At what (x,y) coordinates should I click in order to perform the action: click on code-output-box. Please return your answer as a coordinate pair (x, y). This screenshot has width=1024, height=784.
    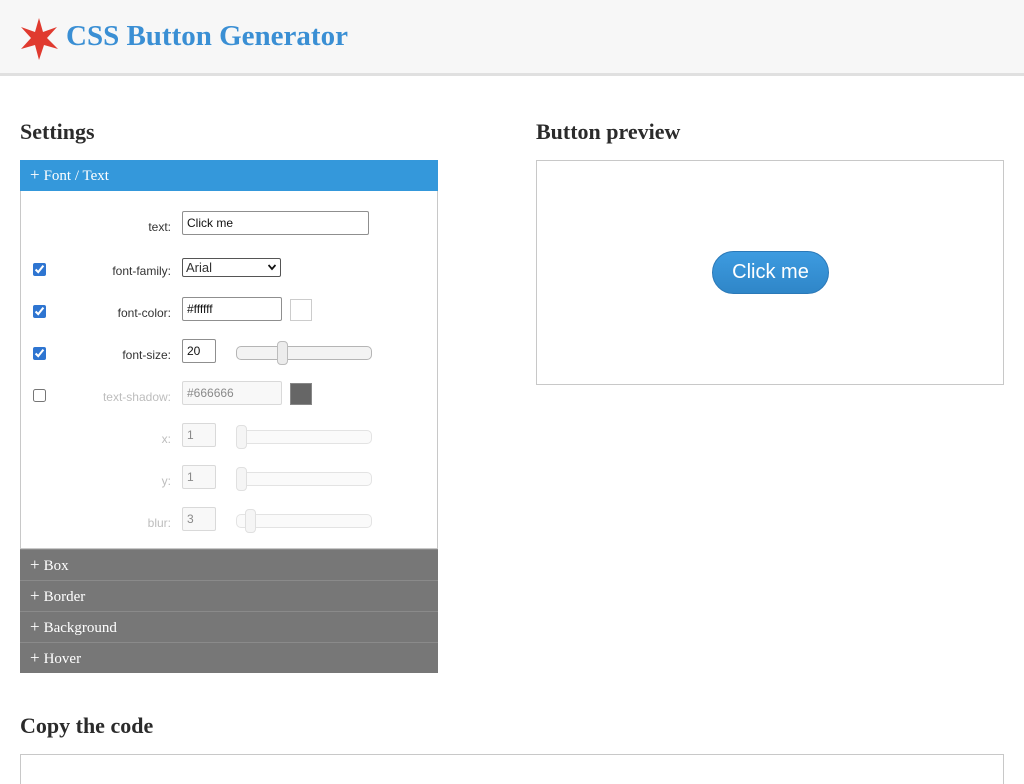
    Looking at the image, I should click on (512, 769).